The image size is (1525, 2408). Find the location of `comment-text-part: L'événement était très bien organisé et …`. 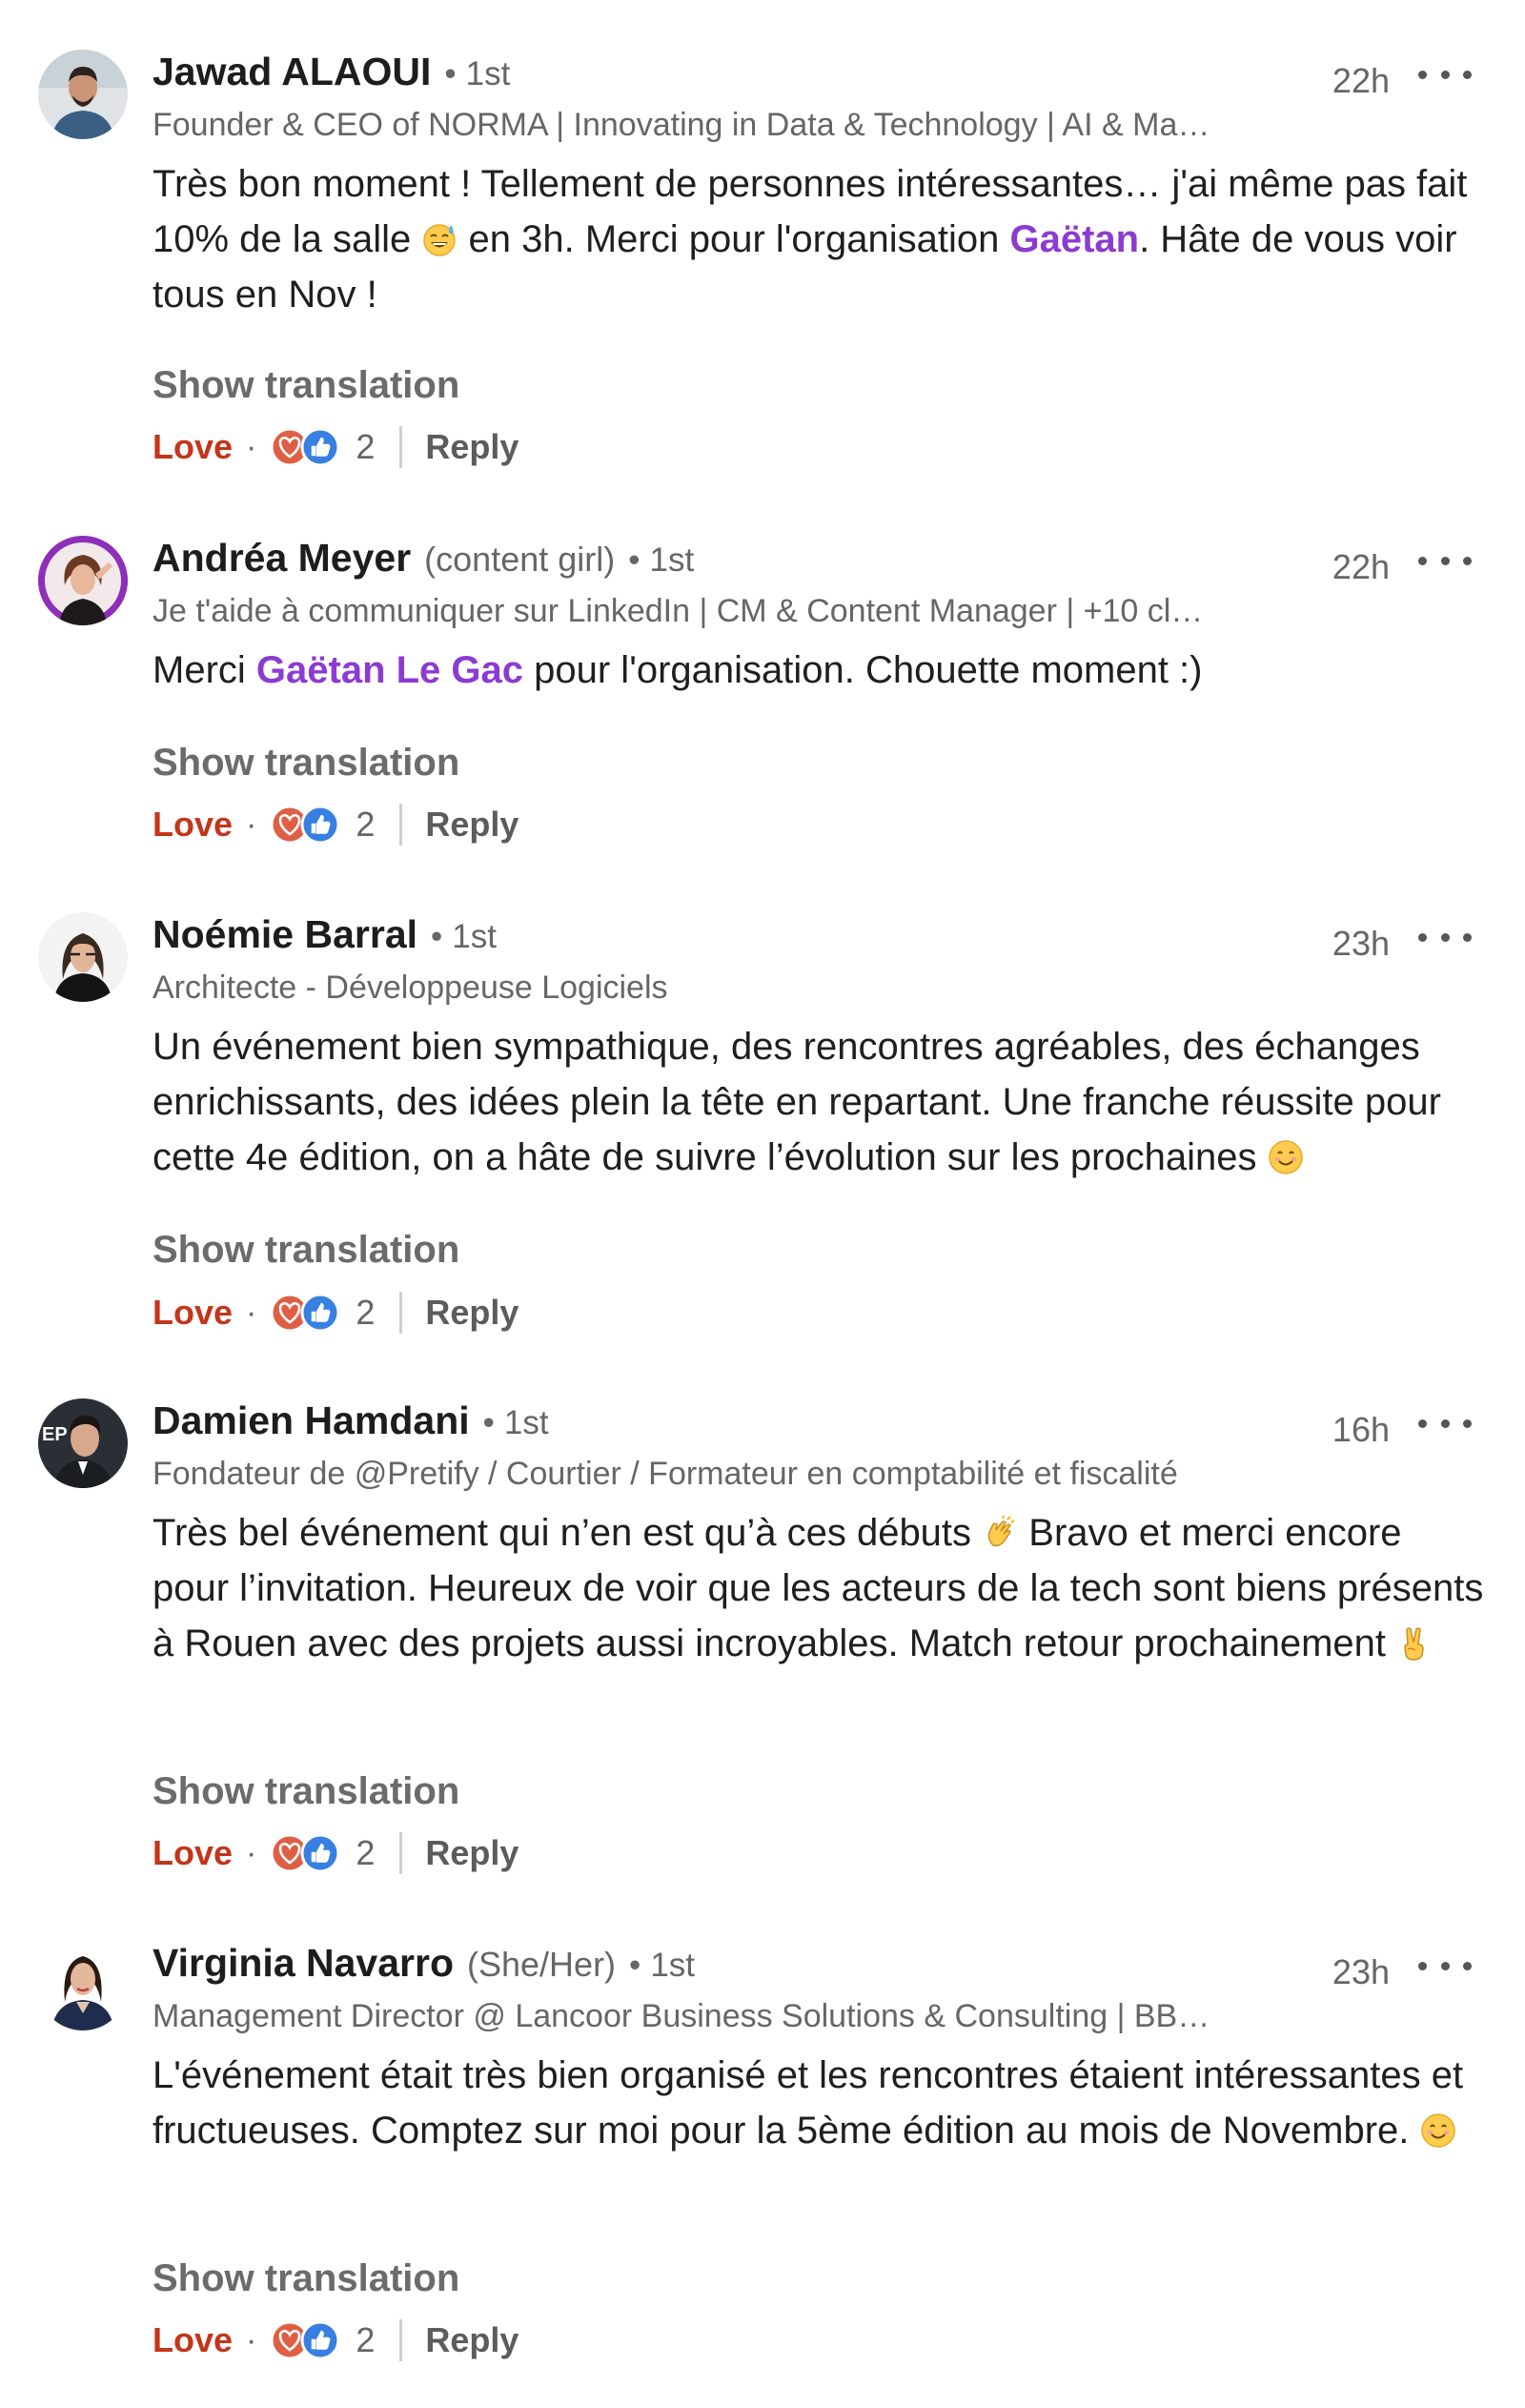

comment-text-part: L'événement était très bien organisé et … is located at coordinates (808, 2103).